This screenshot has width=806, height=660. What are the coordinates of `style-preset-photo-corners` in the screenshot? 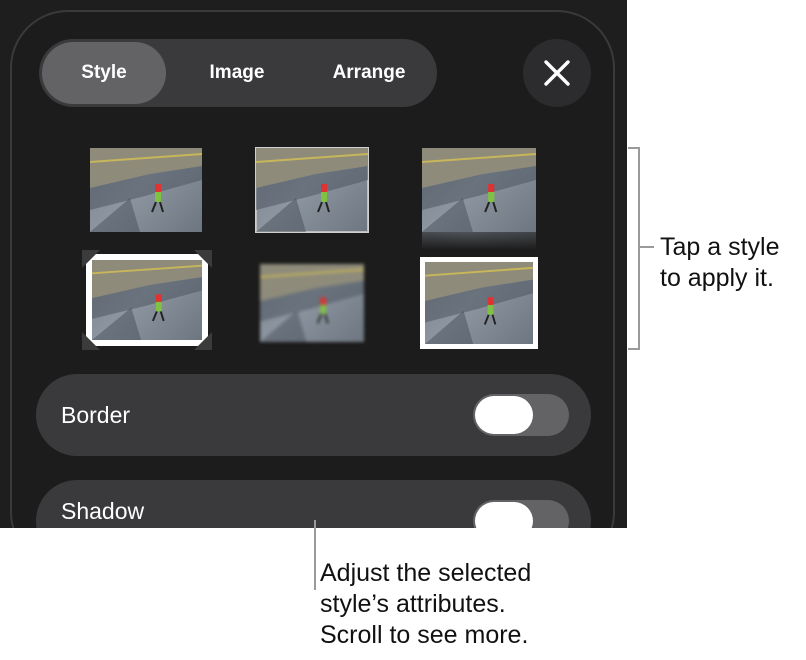 It's located at (147, 300).